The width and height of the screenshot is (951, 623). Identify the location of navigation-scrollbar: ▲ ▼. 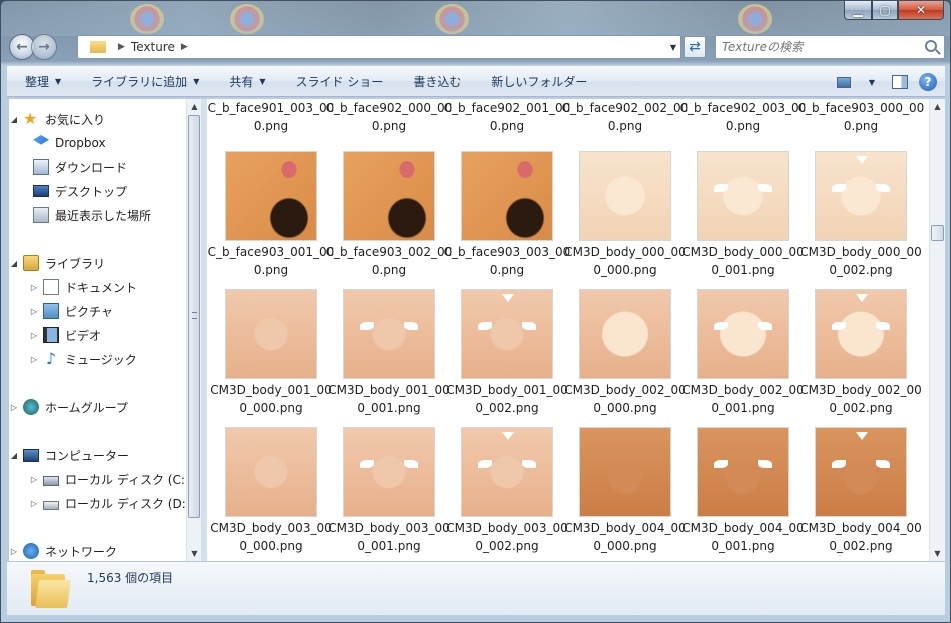
(193, 330).